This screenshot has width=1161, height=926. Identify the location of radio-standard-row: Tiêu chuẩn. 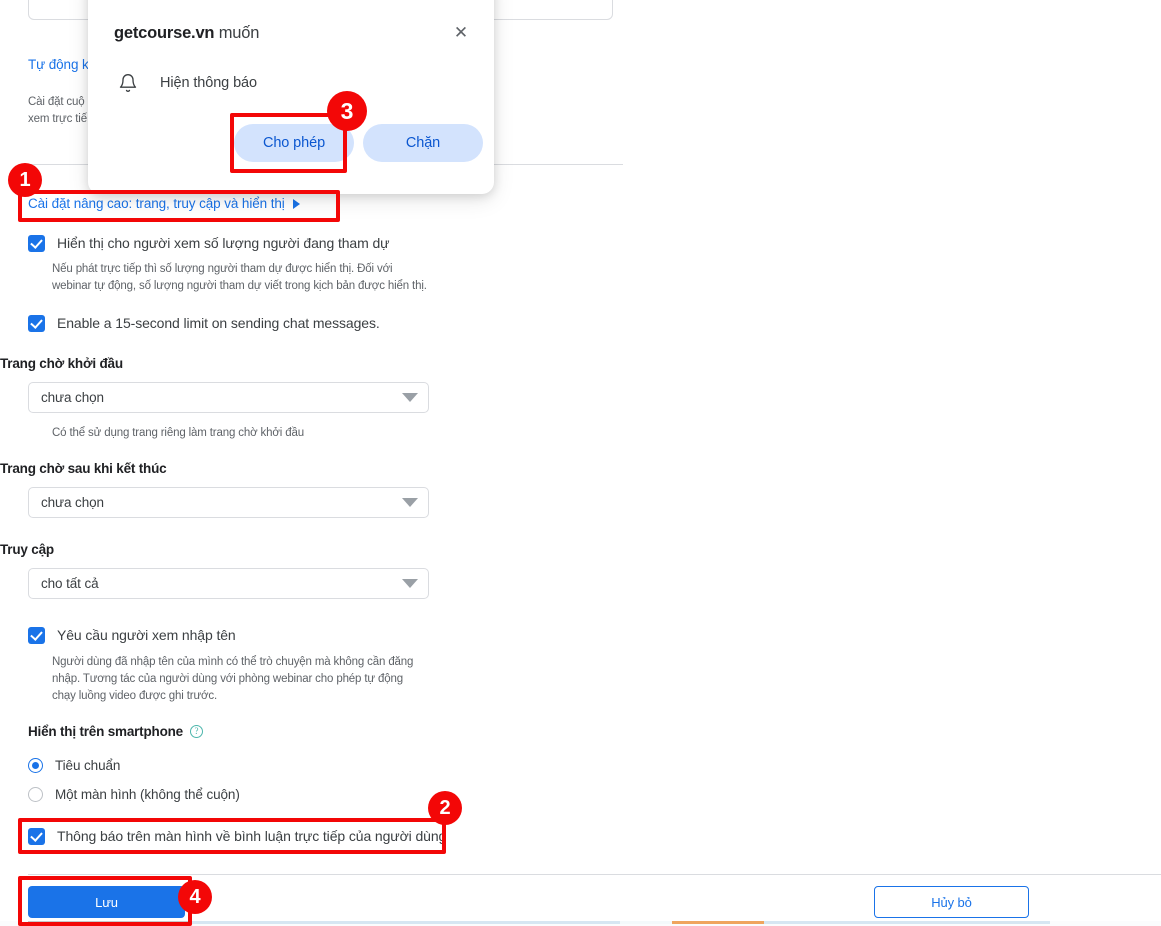
(74, 765).